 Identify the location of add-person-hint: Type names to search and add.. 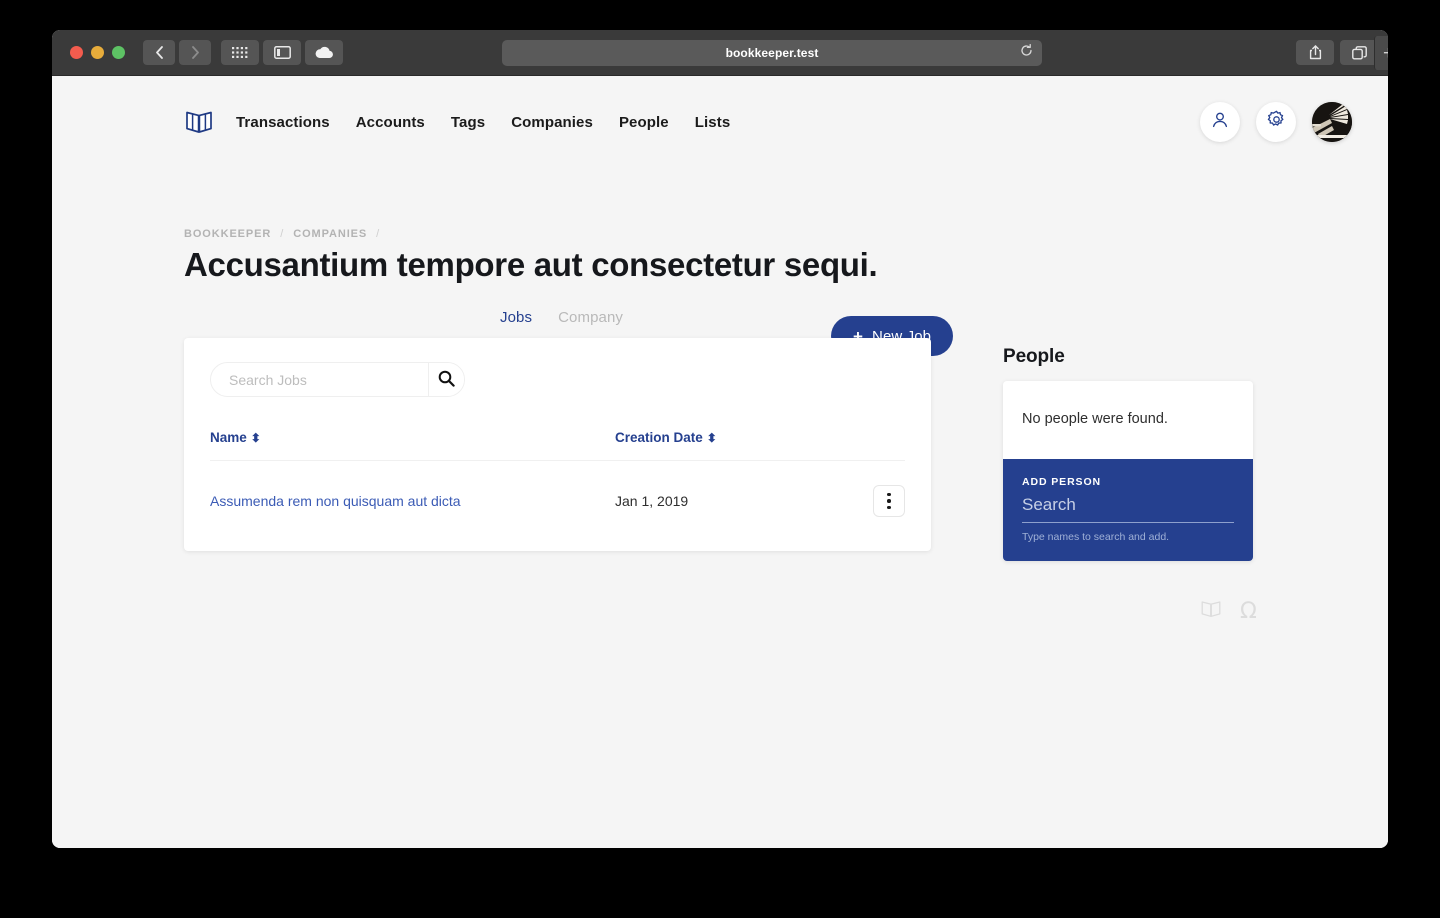
(1096, 537).